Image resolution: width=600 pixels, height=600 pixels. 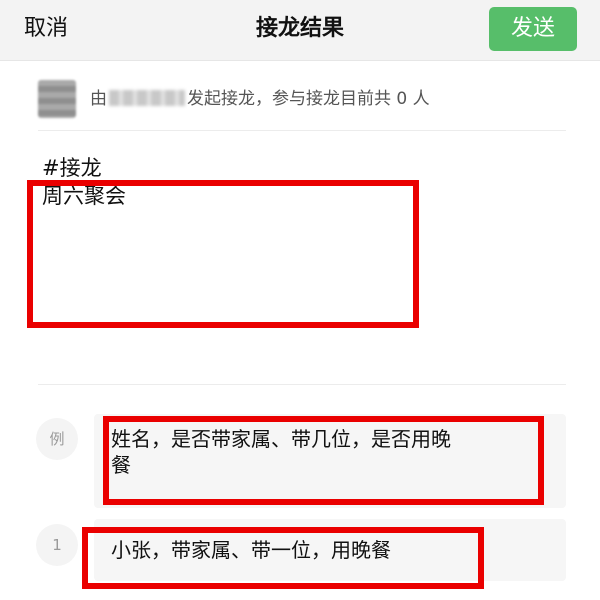 I want to click on initiator-info: 由 发起接龙，参与接龙目前共 0 人, so click(x=260, y=99).